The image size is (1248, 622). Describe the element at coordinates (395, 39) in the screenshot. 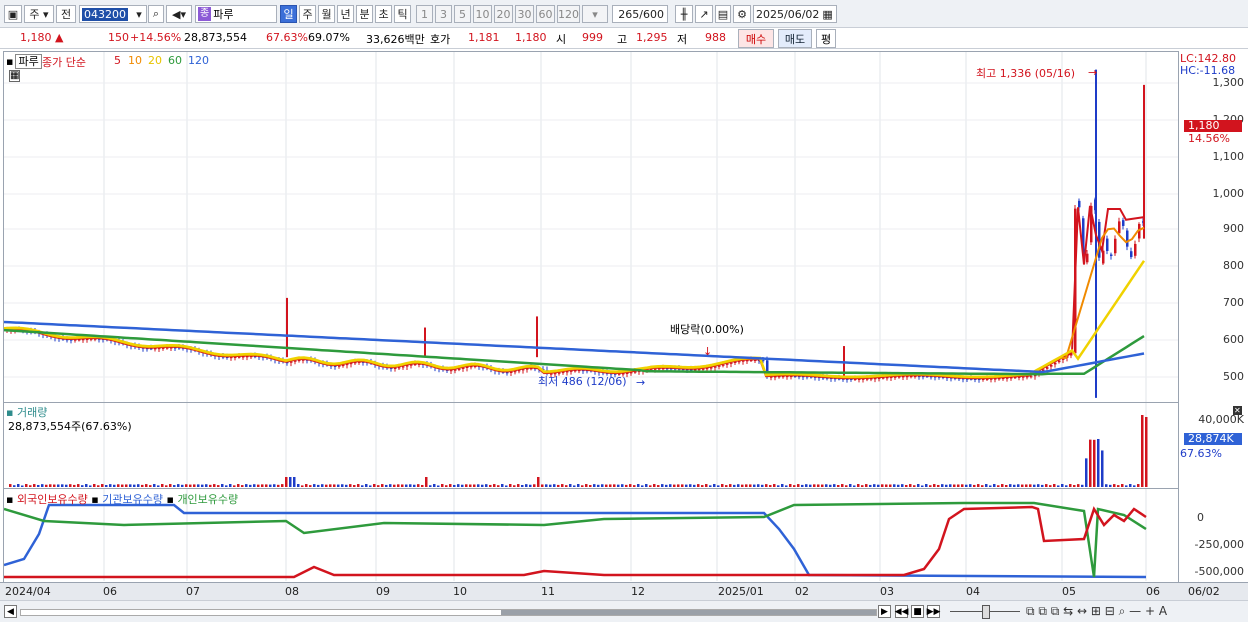

I see `trade-amount: 33,626백만` at that location.